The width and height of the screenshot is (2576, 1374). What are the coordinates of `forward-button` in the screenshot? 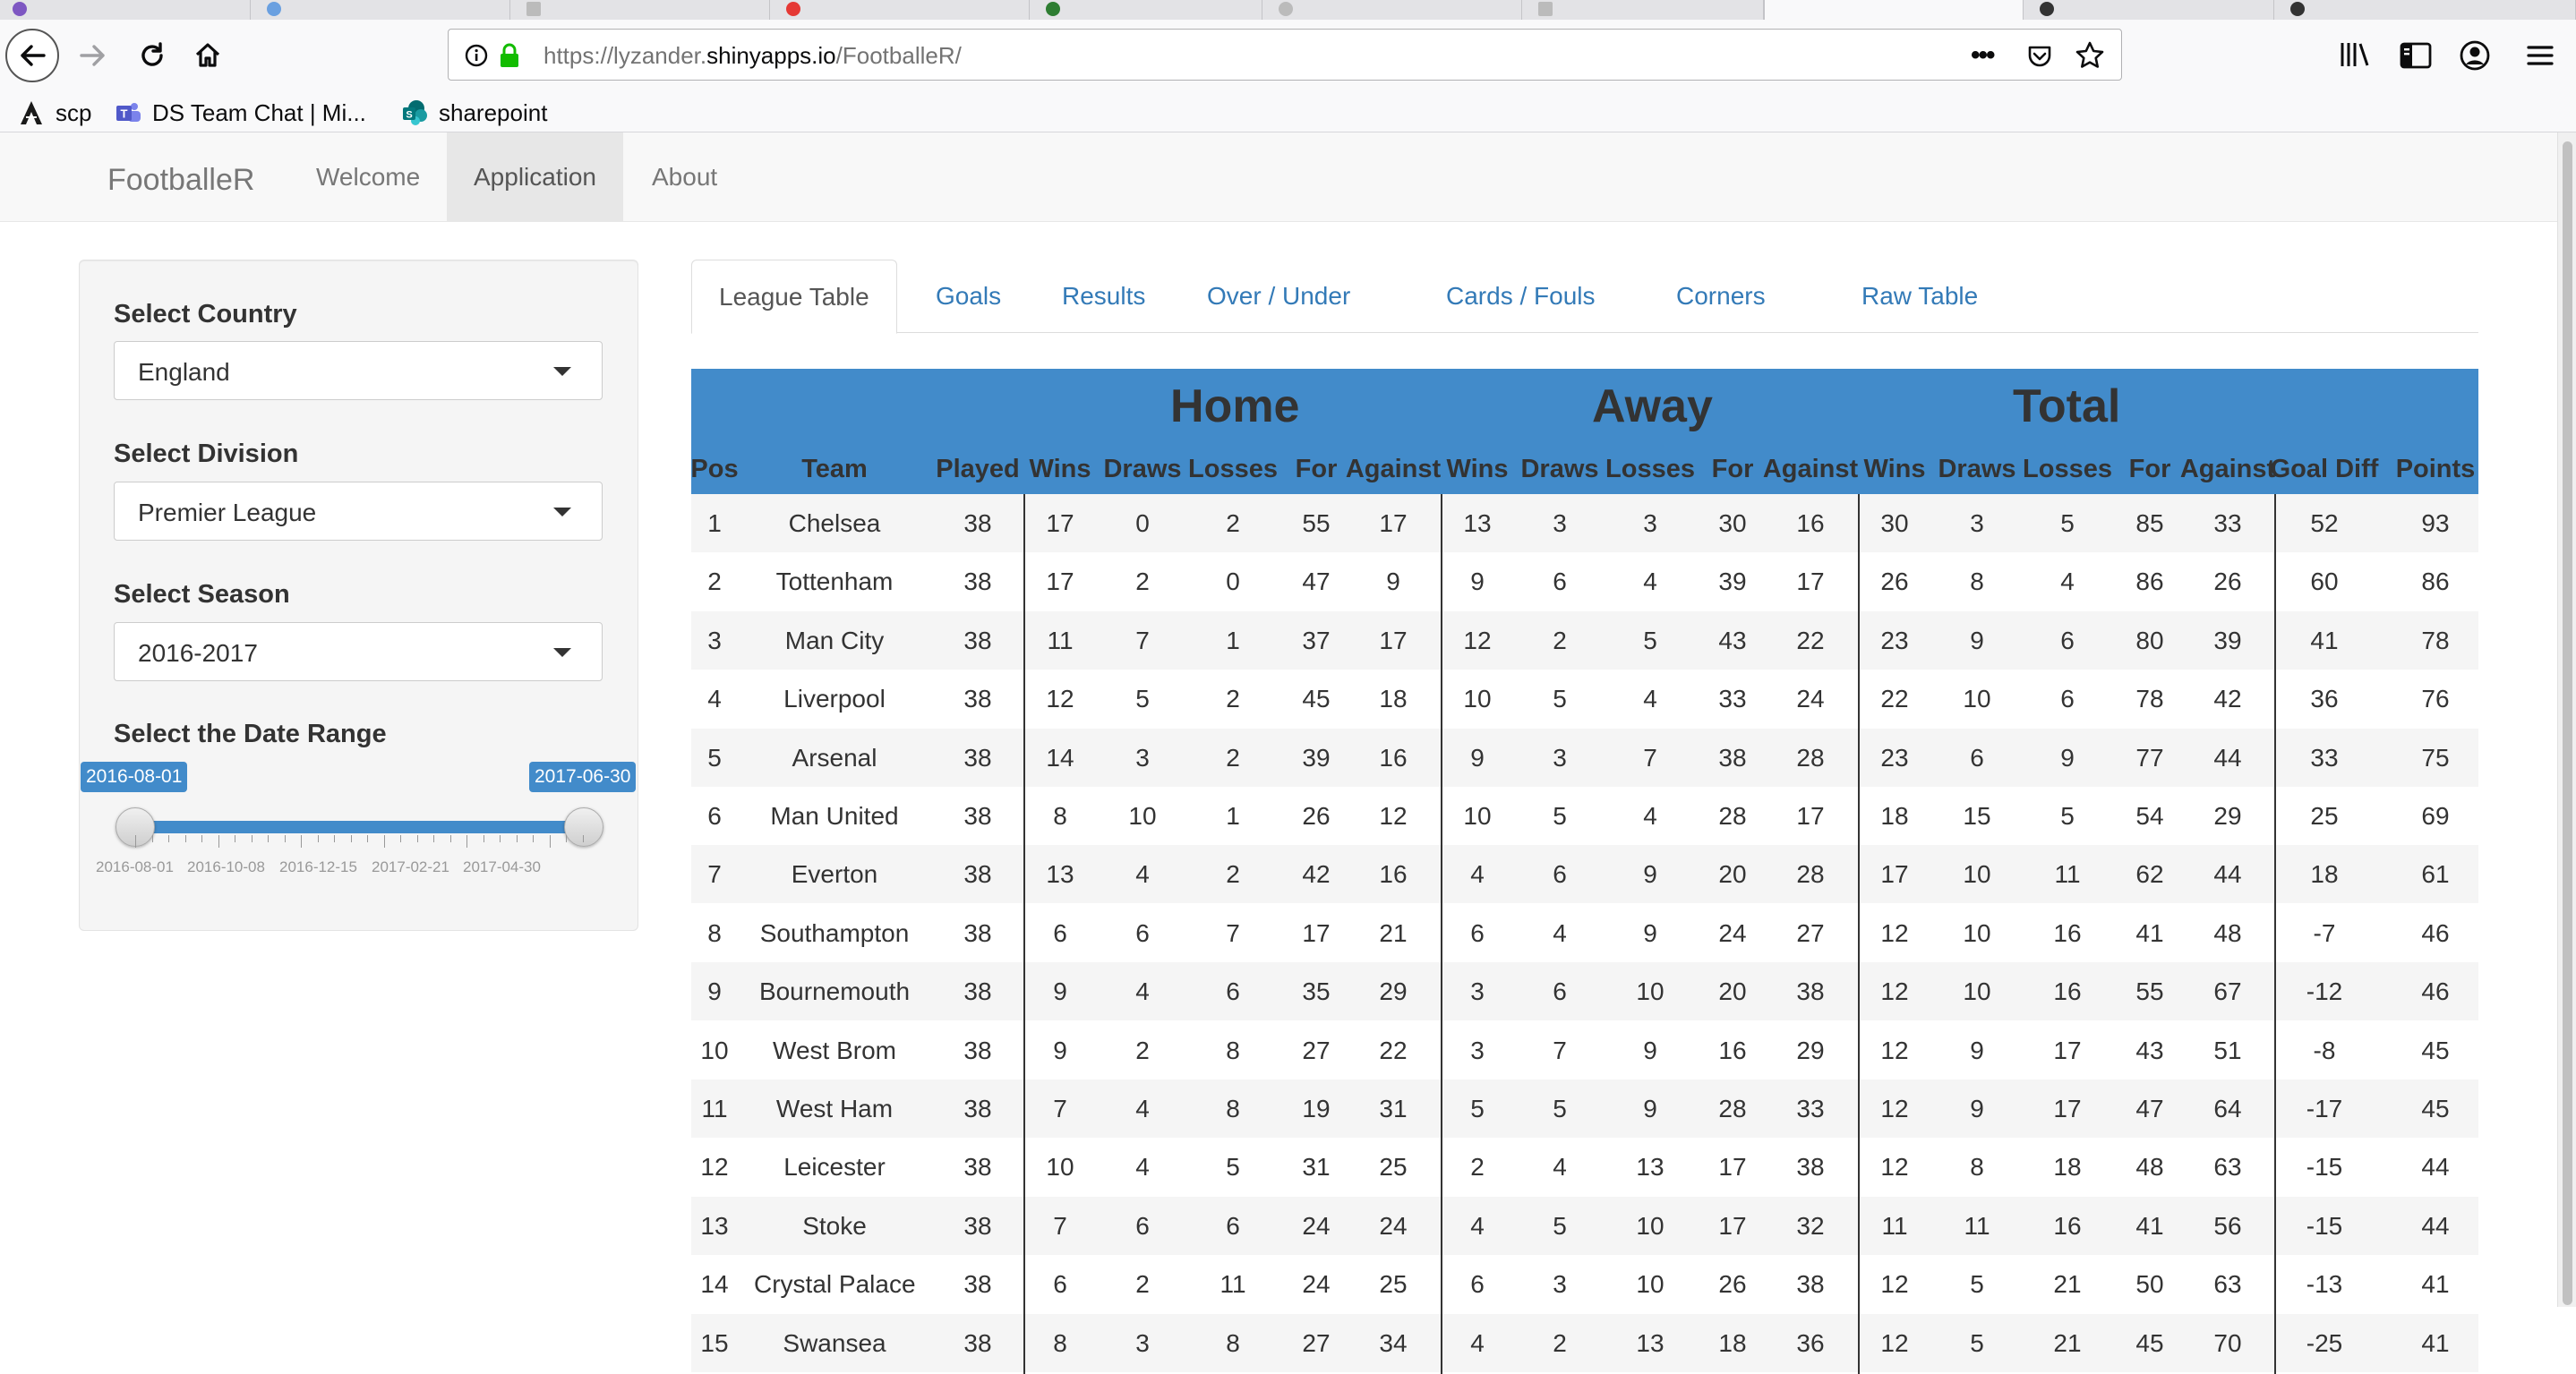 It's located at (93, 56).